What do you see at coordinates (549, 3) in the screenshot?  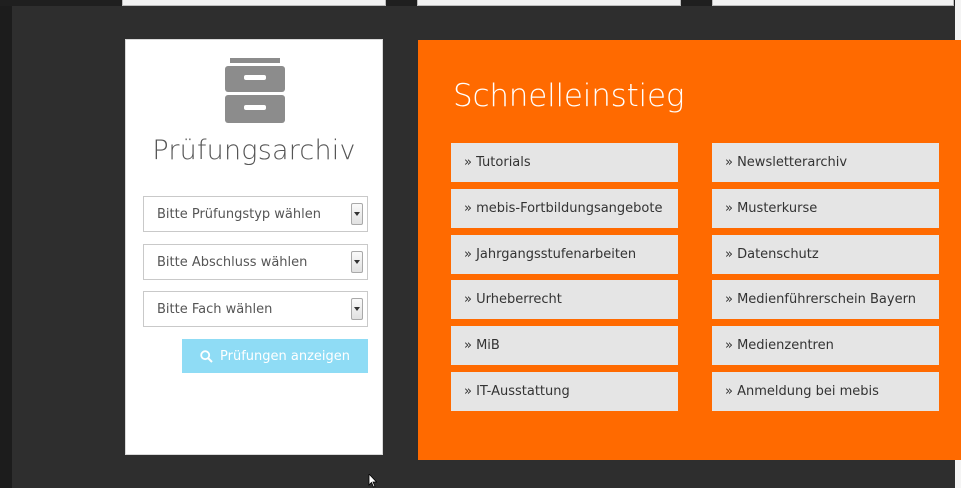 I see `top-input-middle` at bounding box center [549, 3].